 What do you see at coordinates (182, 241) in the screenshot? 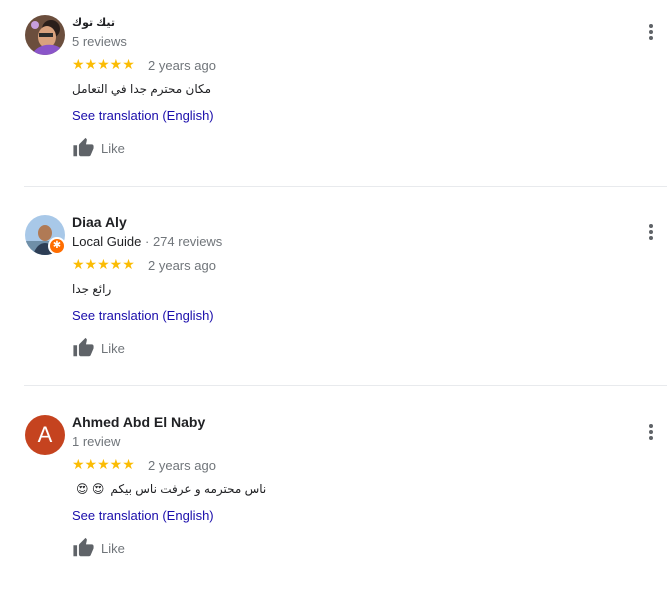
I see `review-count: · 274 reviews` at bounding box center [182, 241].